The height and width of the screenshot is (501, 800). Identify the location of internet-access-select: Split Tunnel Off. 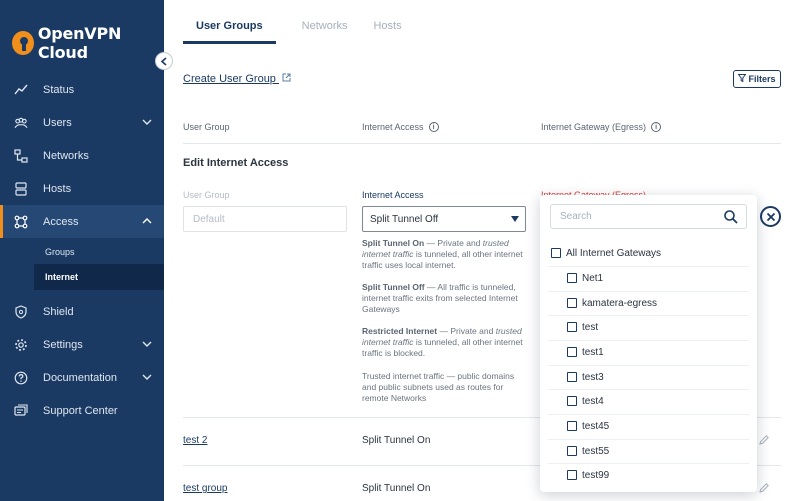
(444, 219).